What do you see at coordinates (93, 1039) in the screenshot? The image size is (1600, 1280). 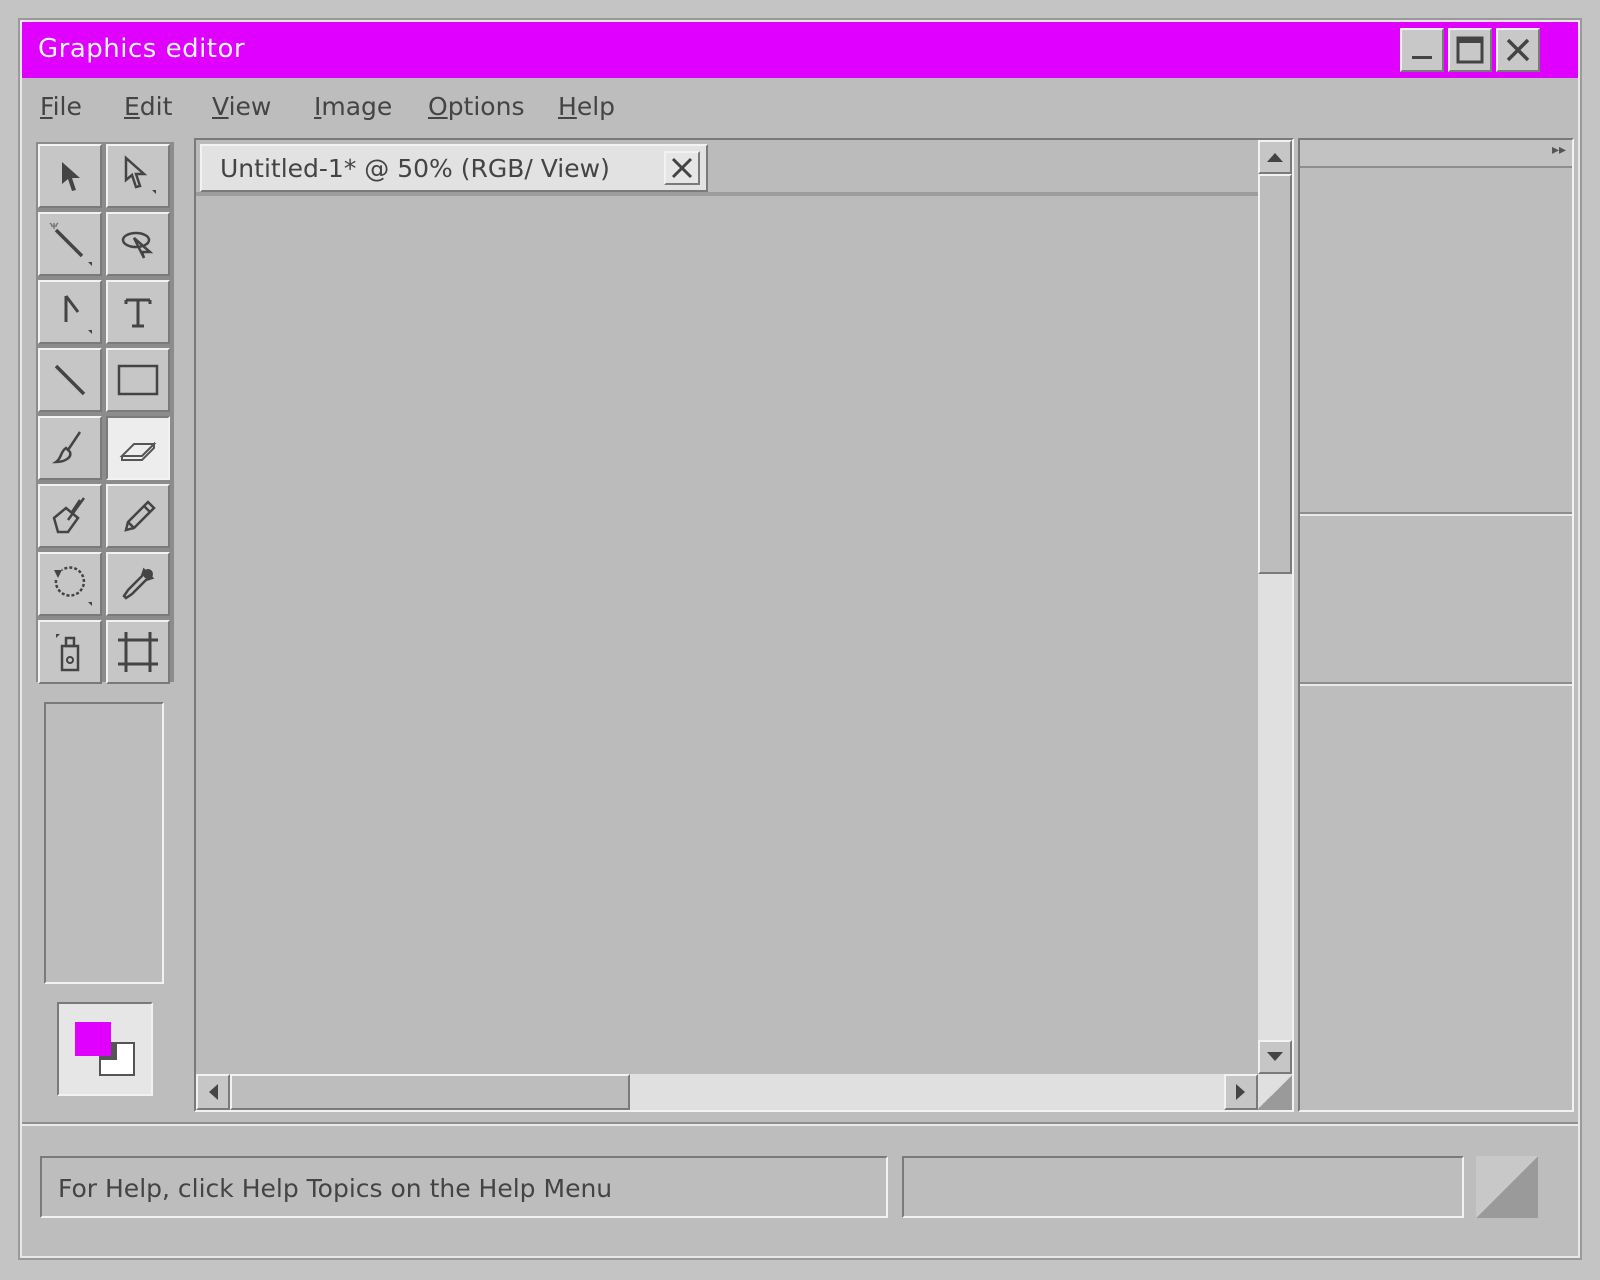 I see `foreground-color-swatch` at bounding box center [93, 1039].